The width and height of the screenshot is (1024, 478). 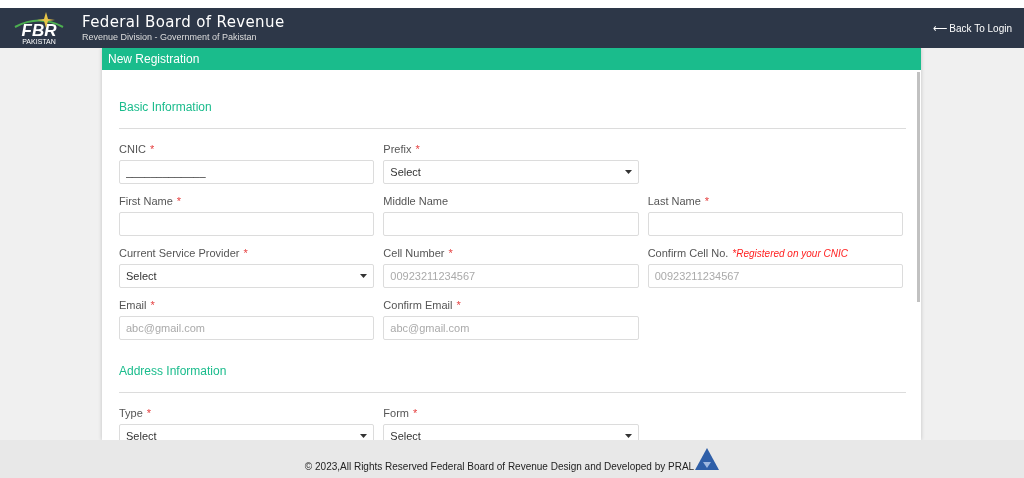 I want to click on field-label: Email, so click(x=133, y=305).